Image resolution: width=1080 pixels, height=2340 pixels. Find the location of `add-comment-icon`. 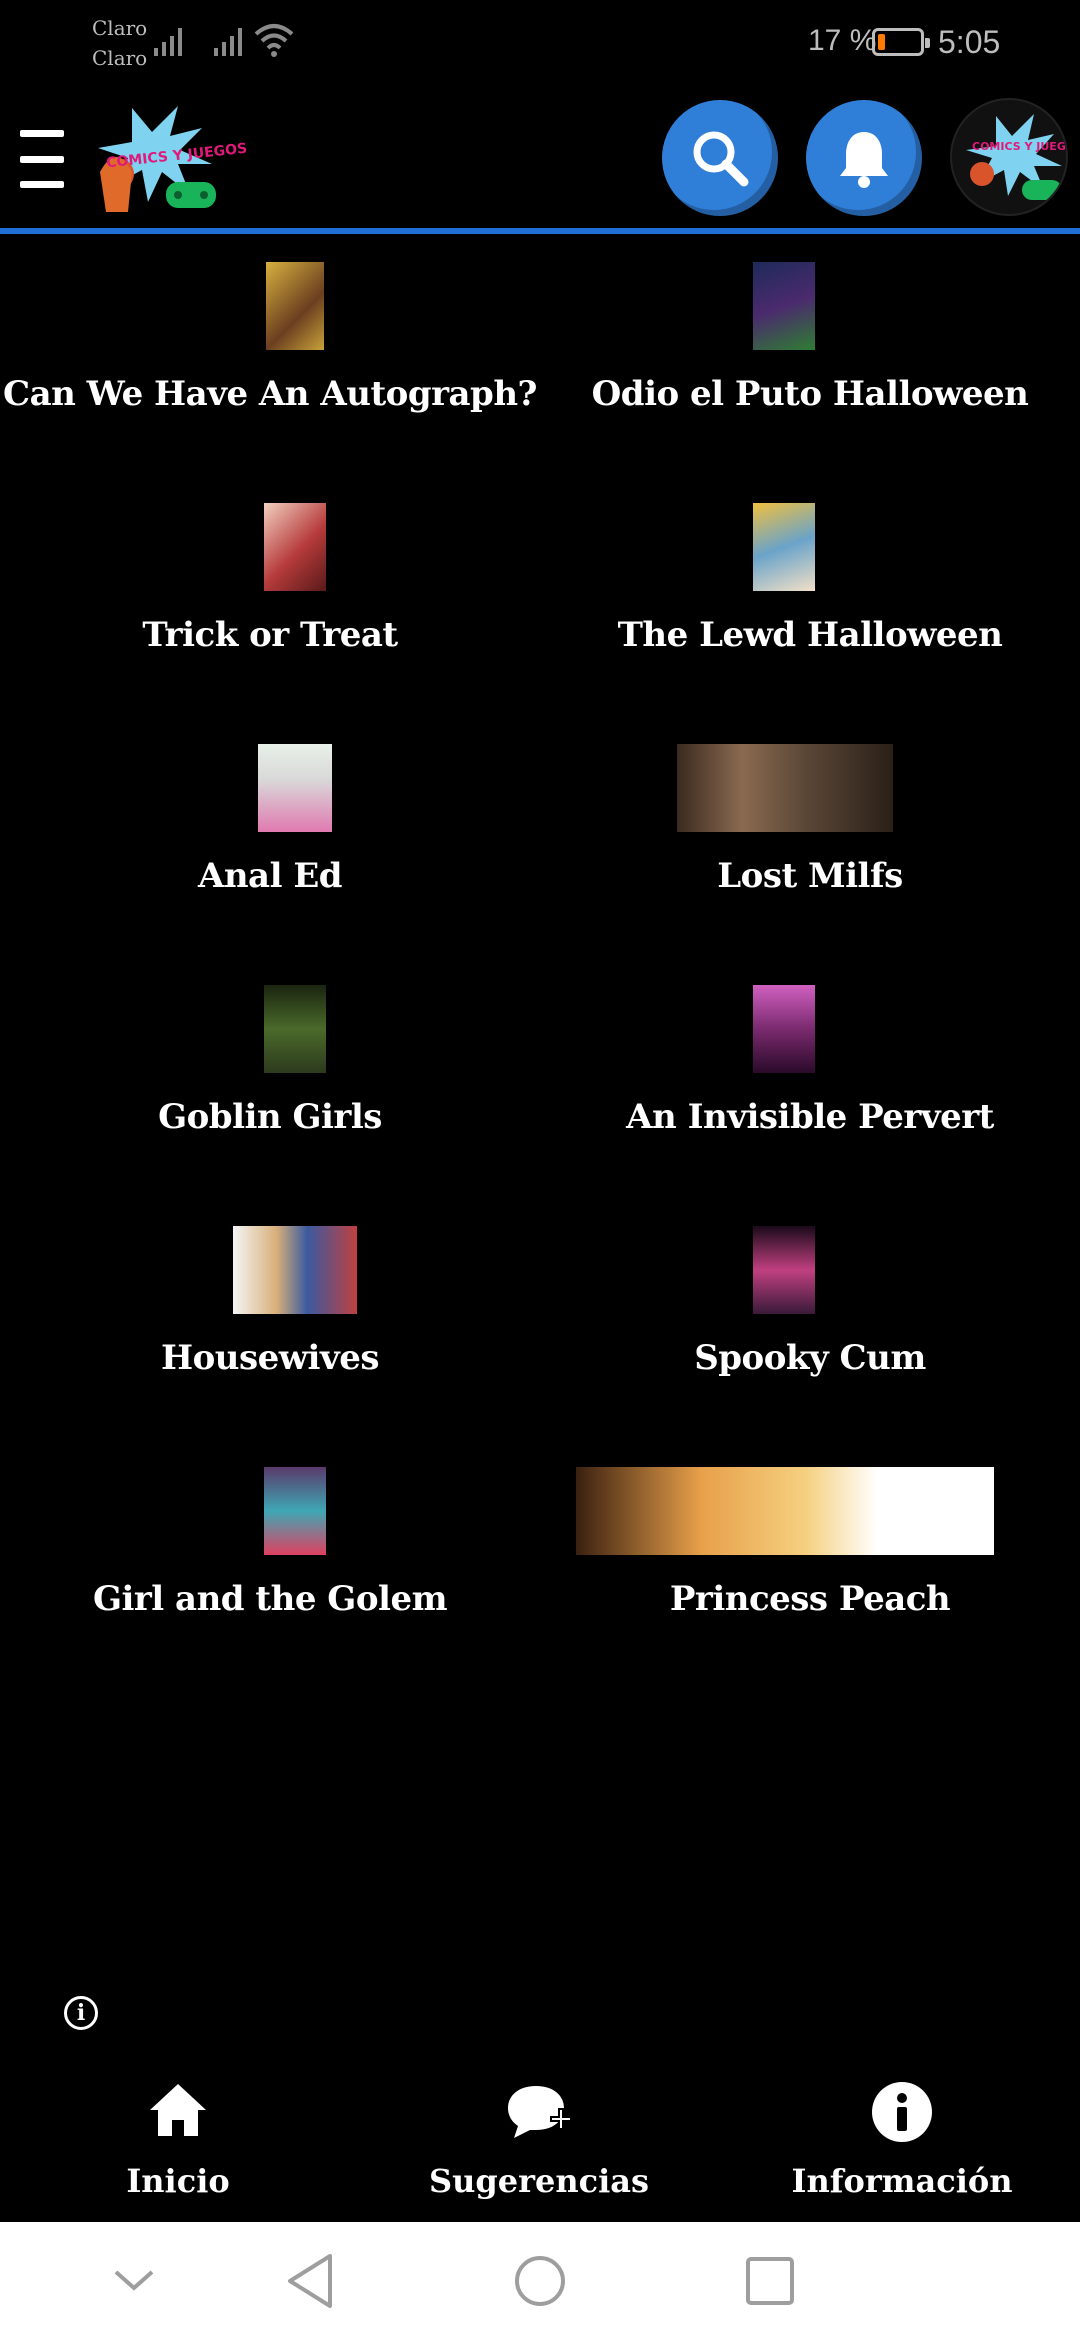

add-comment-icon is located at coordinates (540, 2112).